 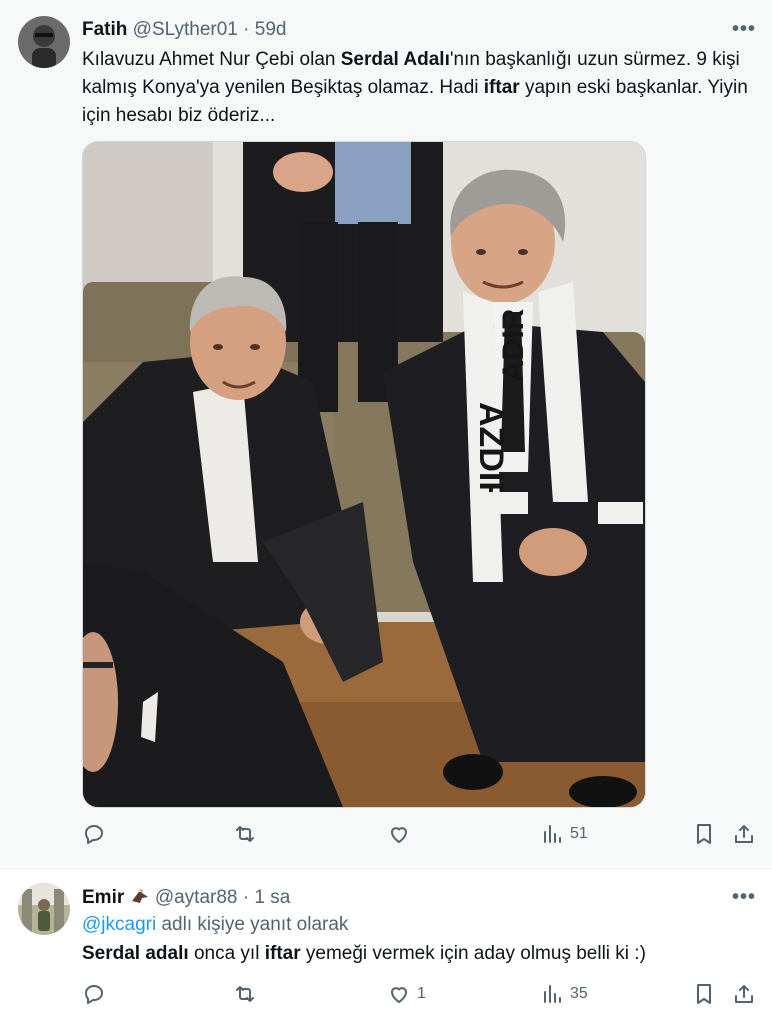 I want to click on like-count: 1, so click(x=421, y=993).